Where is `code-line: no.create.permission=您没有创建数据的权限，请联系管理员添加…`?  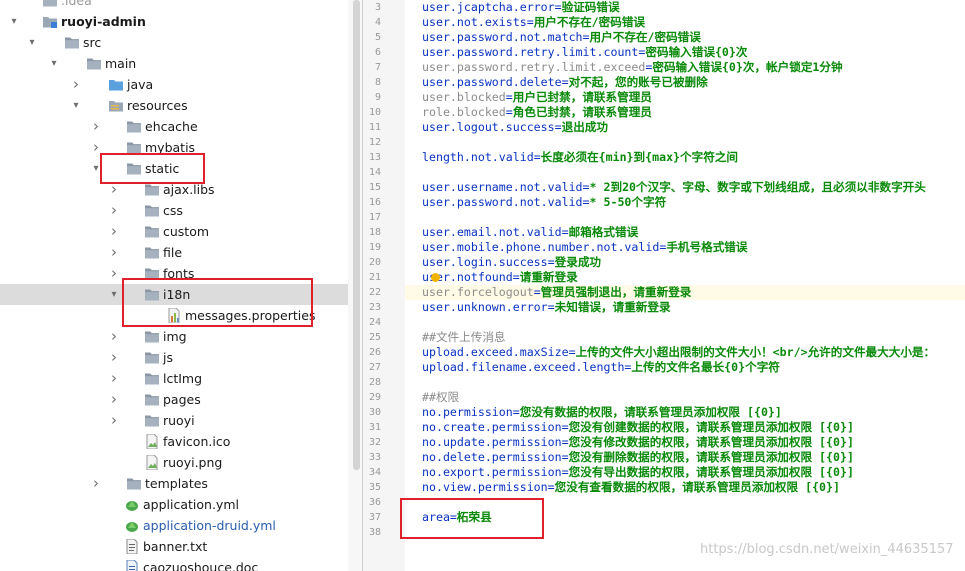 code-line: no.create.permission=您没有创建数据的权限，请联系管理员添加… is located at coordinates (638, 427).